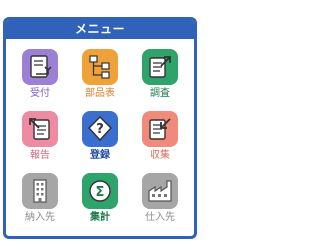 The image size is (320, 250). Describe the element at coordinates (40, 217) in the screenshot. I see `menu-item-label: 納入先` at that location.